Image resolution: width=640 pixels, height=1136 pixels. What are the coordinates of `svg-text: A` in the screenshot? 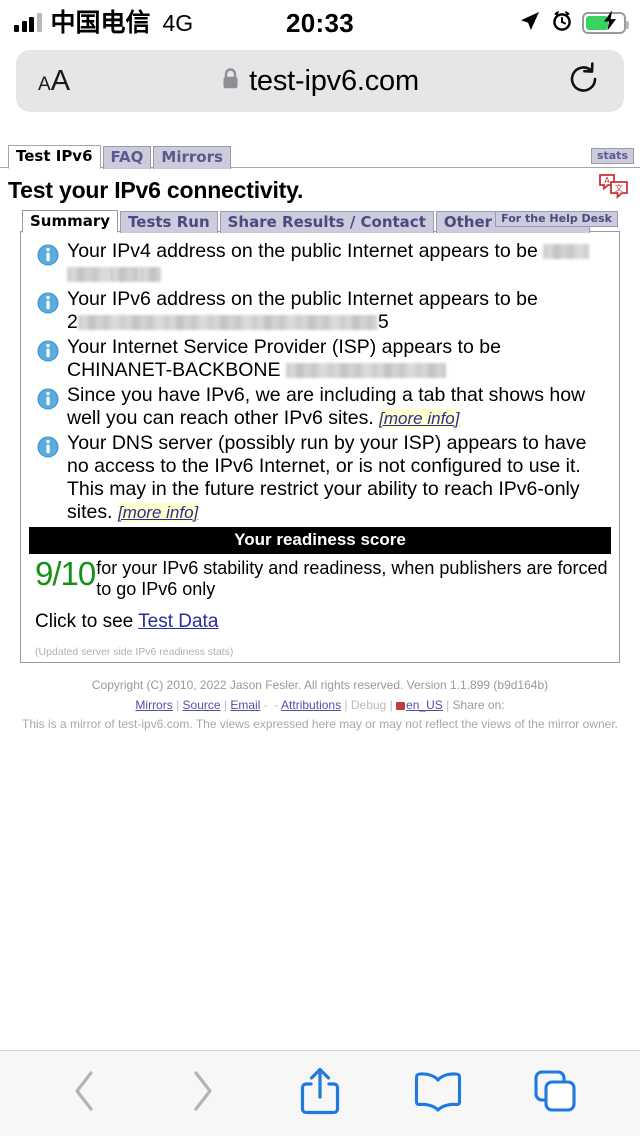 It's located at (607, 180).